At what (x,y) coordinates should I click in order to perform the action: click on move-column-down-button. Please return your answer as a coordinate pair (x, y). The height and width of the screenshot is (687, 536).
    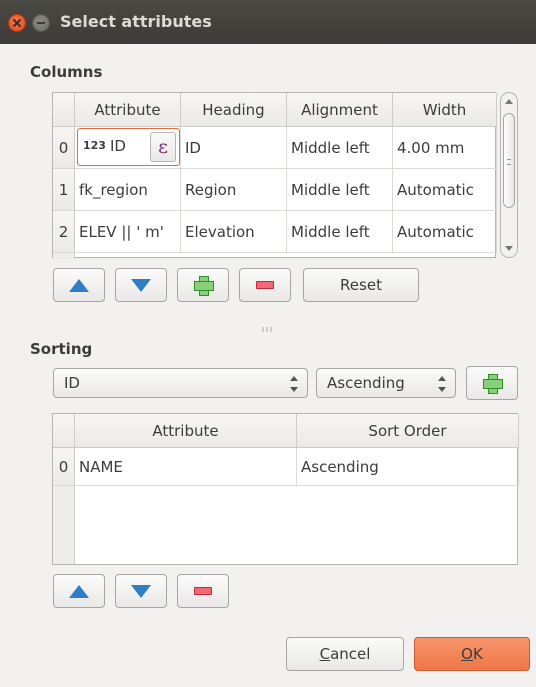
    Looking at the image, I should click on (141, 285).